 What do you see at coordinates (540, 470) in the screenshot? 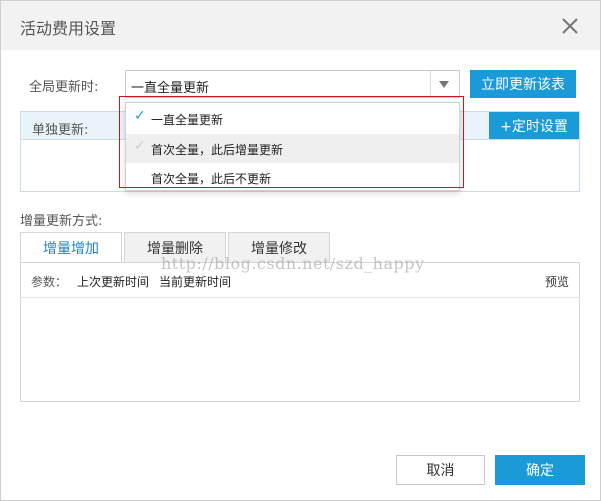
I see `ok-button: 确定` at bounding box center [540, 470].